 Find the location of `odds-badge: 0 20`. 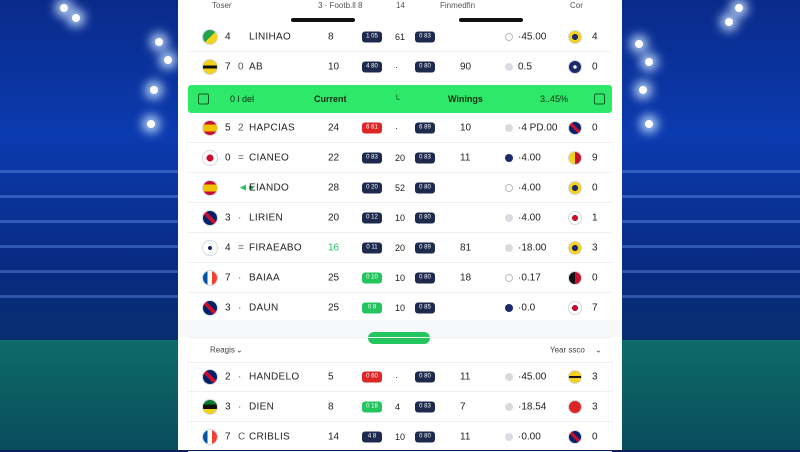

odds-badge: 0 20 is located at coordinates (372, 188).